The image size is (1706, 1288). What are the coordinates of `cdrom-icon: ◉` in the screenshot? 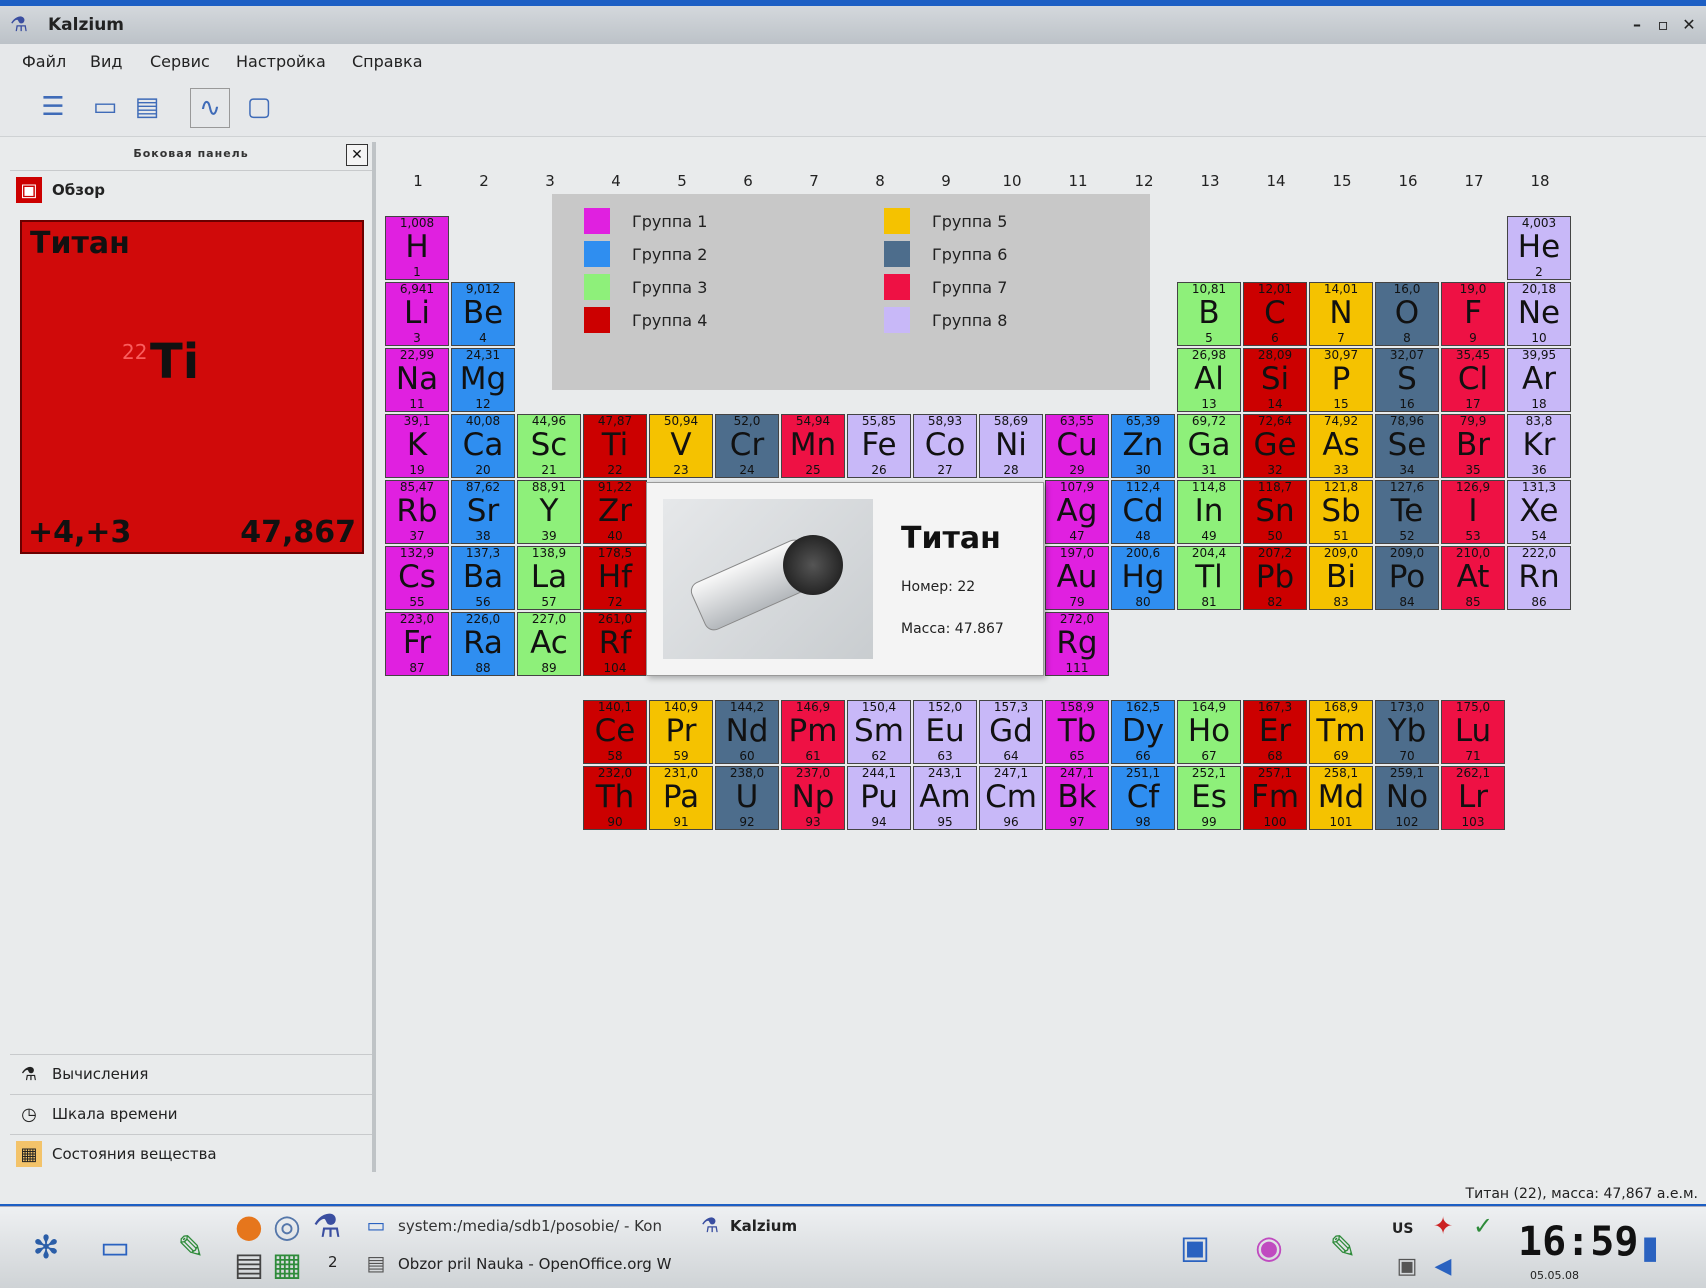 It's located at (1269, 1247).